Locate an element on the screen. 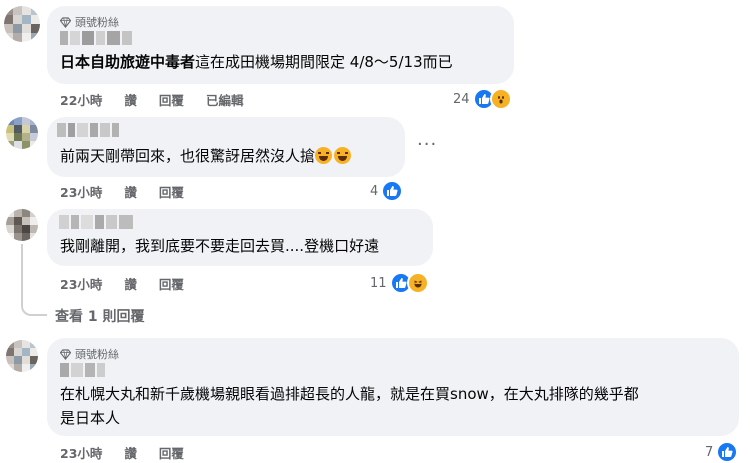  comment-body: 我剛離開，我到底要不要走回去買....登機口好遠 is located at coordinates (220, 246).